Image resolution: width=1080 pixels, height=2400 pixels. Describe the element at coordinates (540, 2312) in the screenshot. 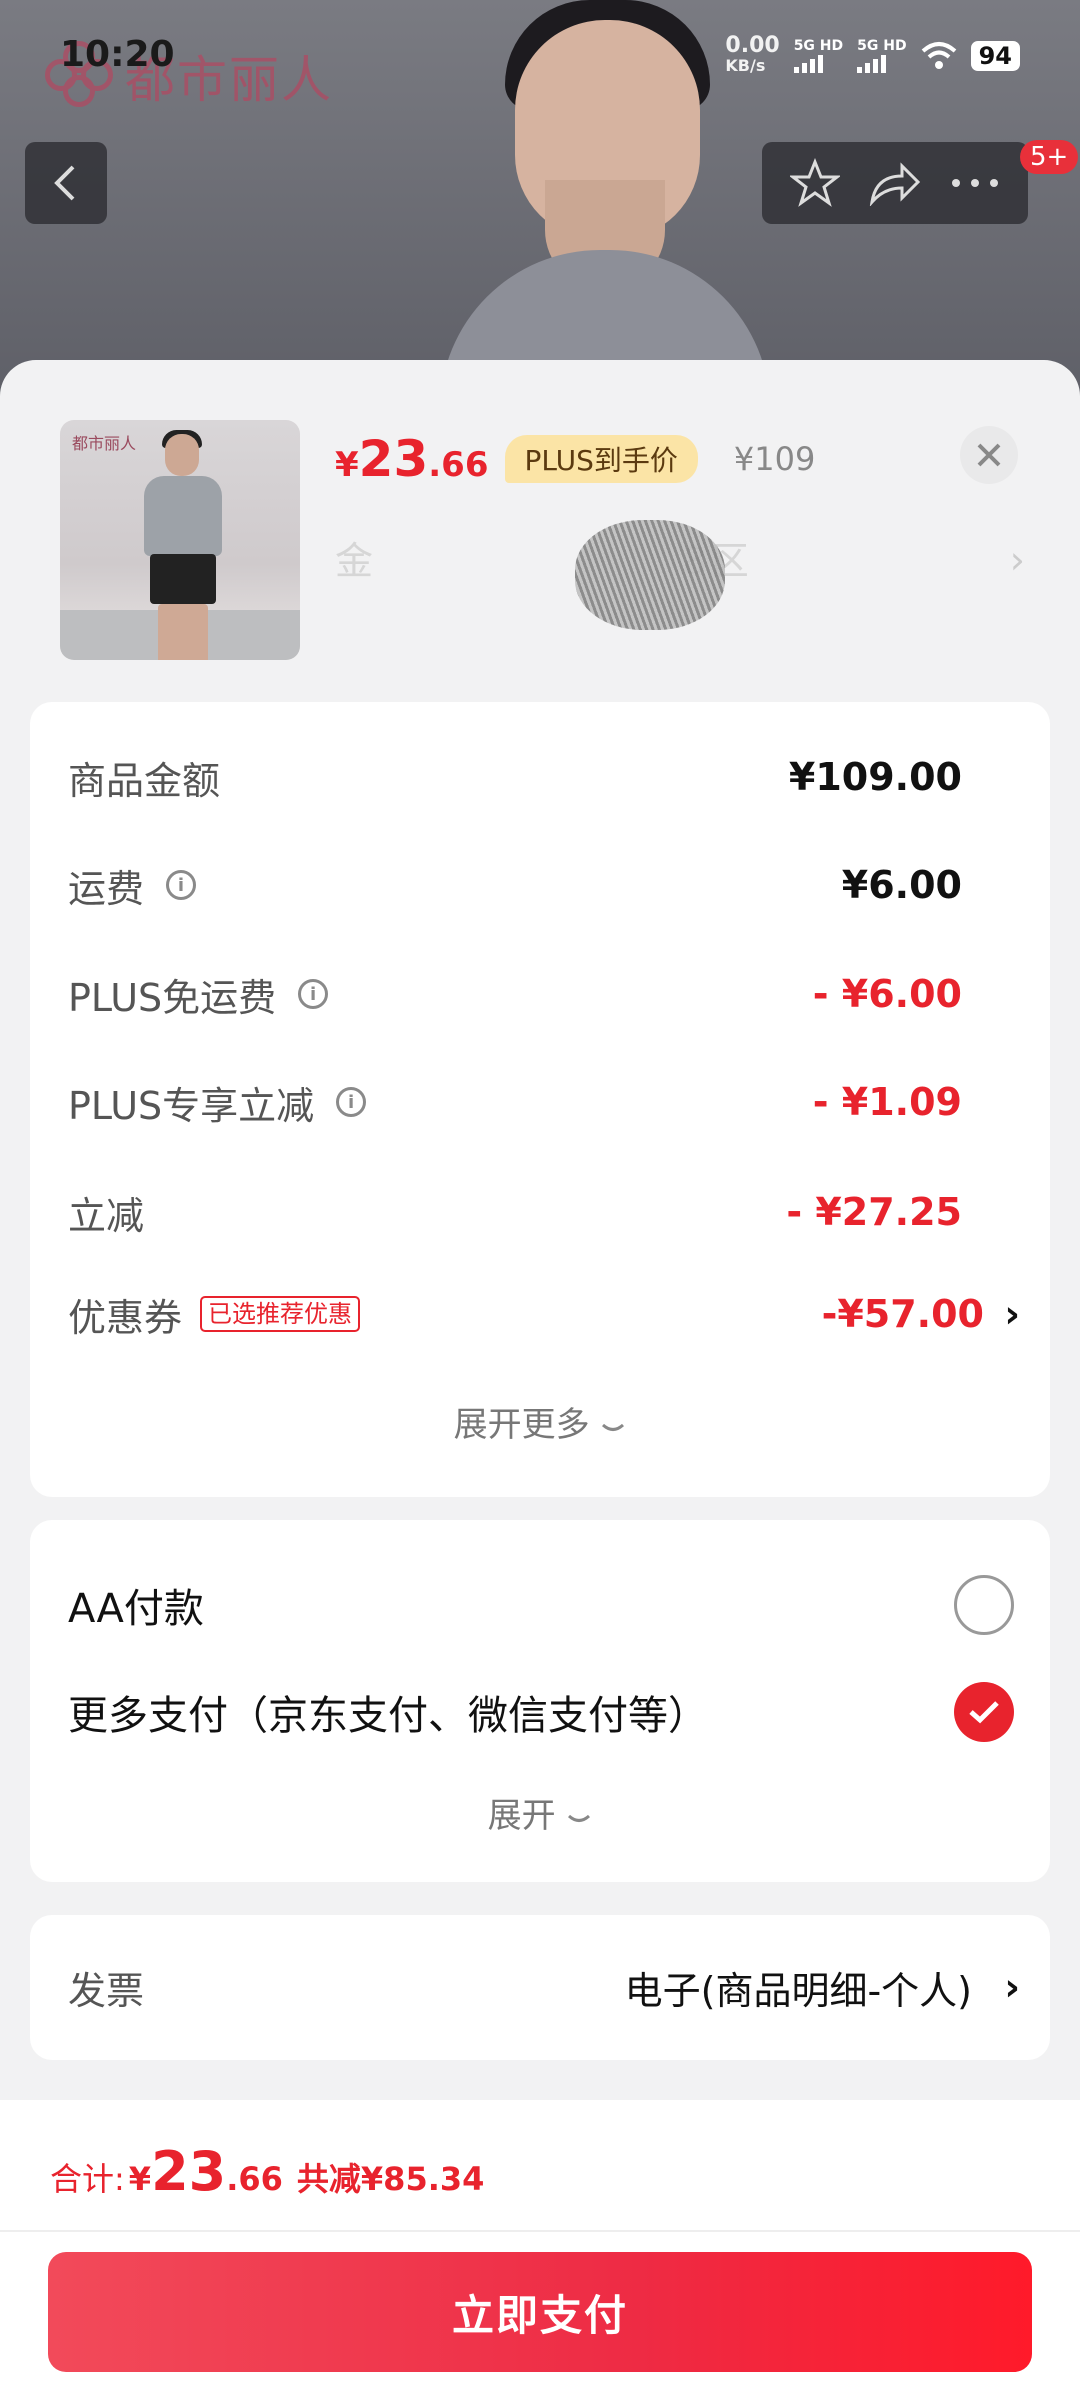

I see `pay-now-button: 立即支付` at that location.